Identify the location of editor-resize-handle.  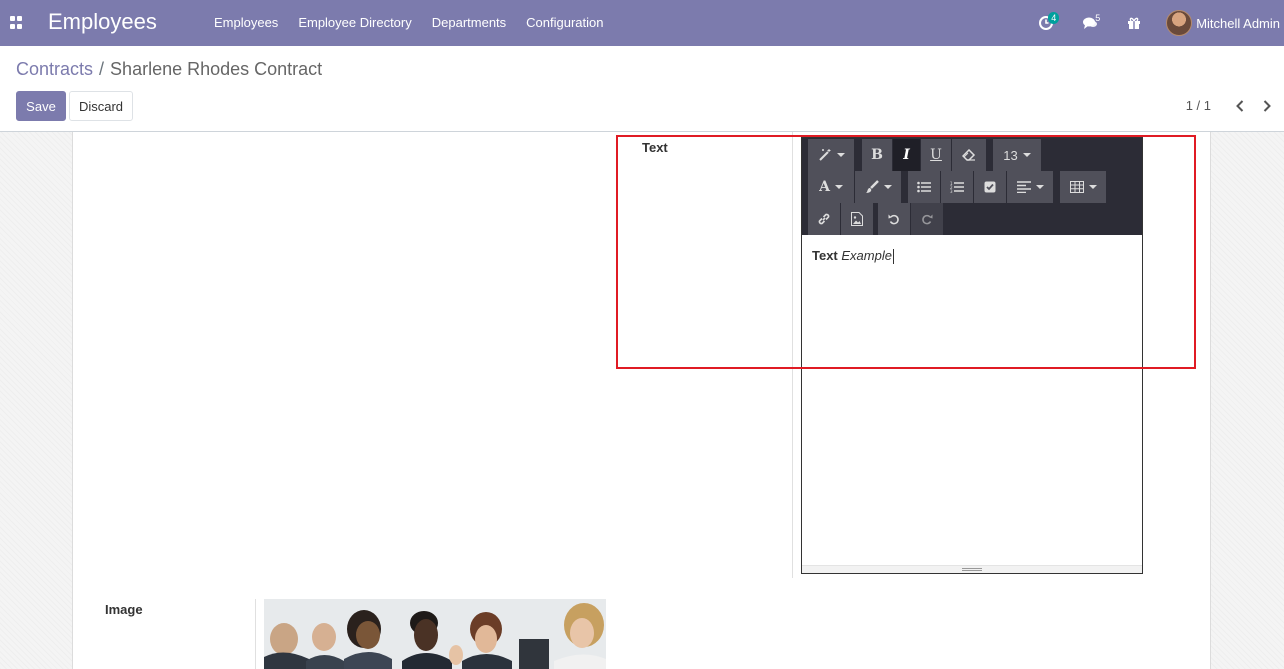
(972, 569).